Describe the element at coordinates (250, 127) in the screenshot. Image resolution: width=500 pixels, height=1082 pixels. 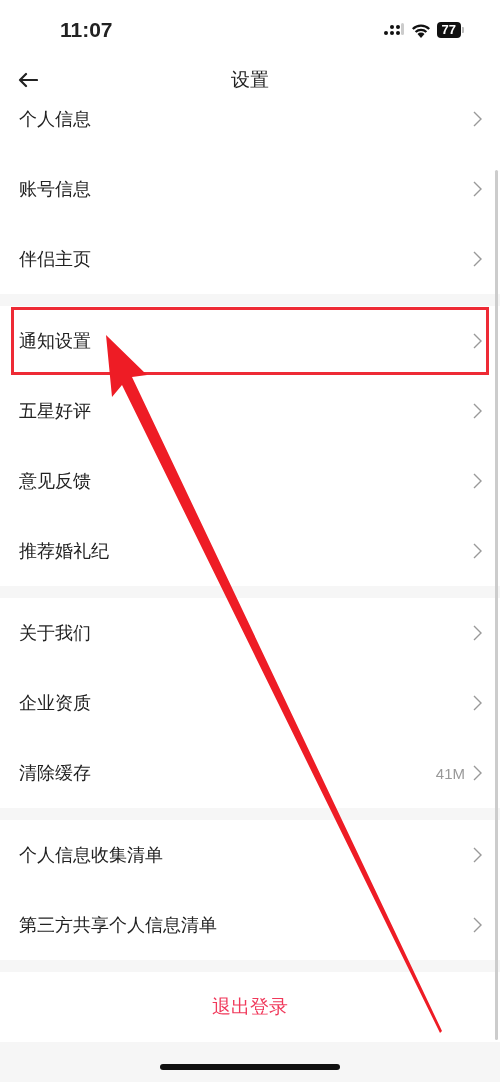
I see `settings-item: 个人信息` at that location.